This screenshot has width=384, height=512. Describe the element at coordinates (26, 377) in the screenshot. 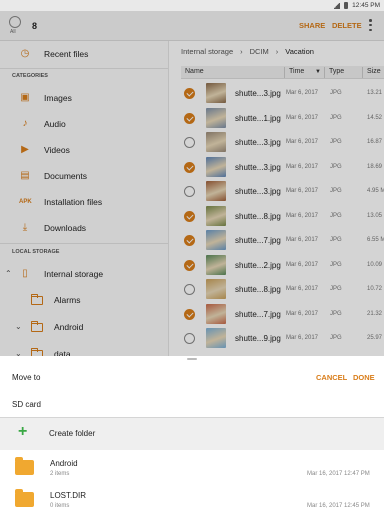

I see `move-to-title: Move to` at that location.